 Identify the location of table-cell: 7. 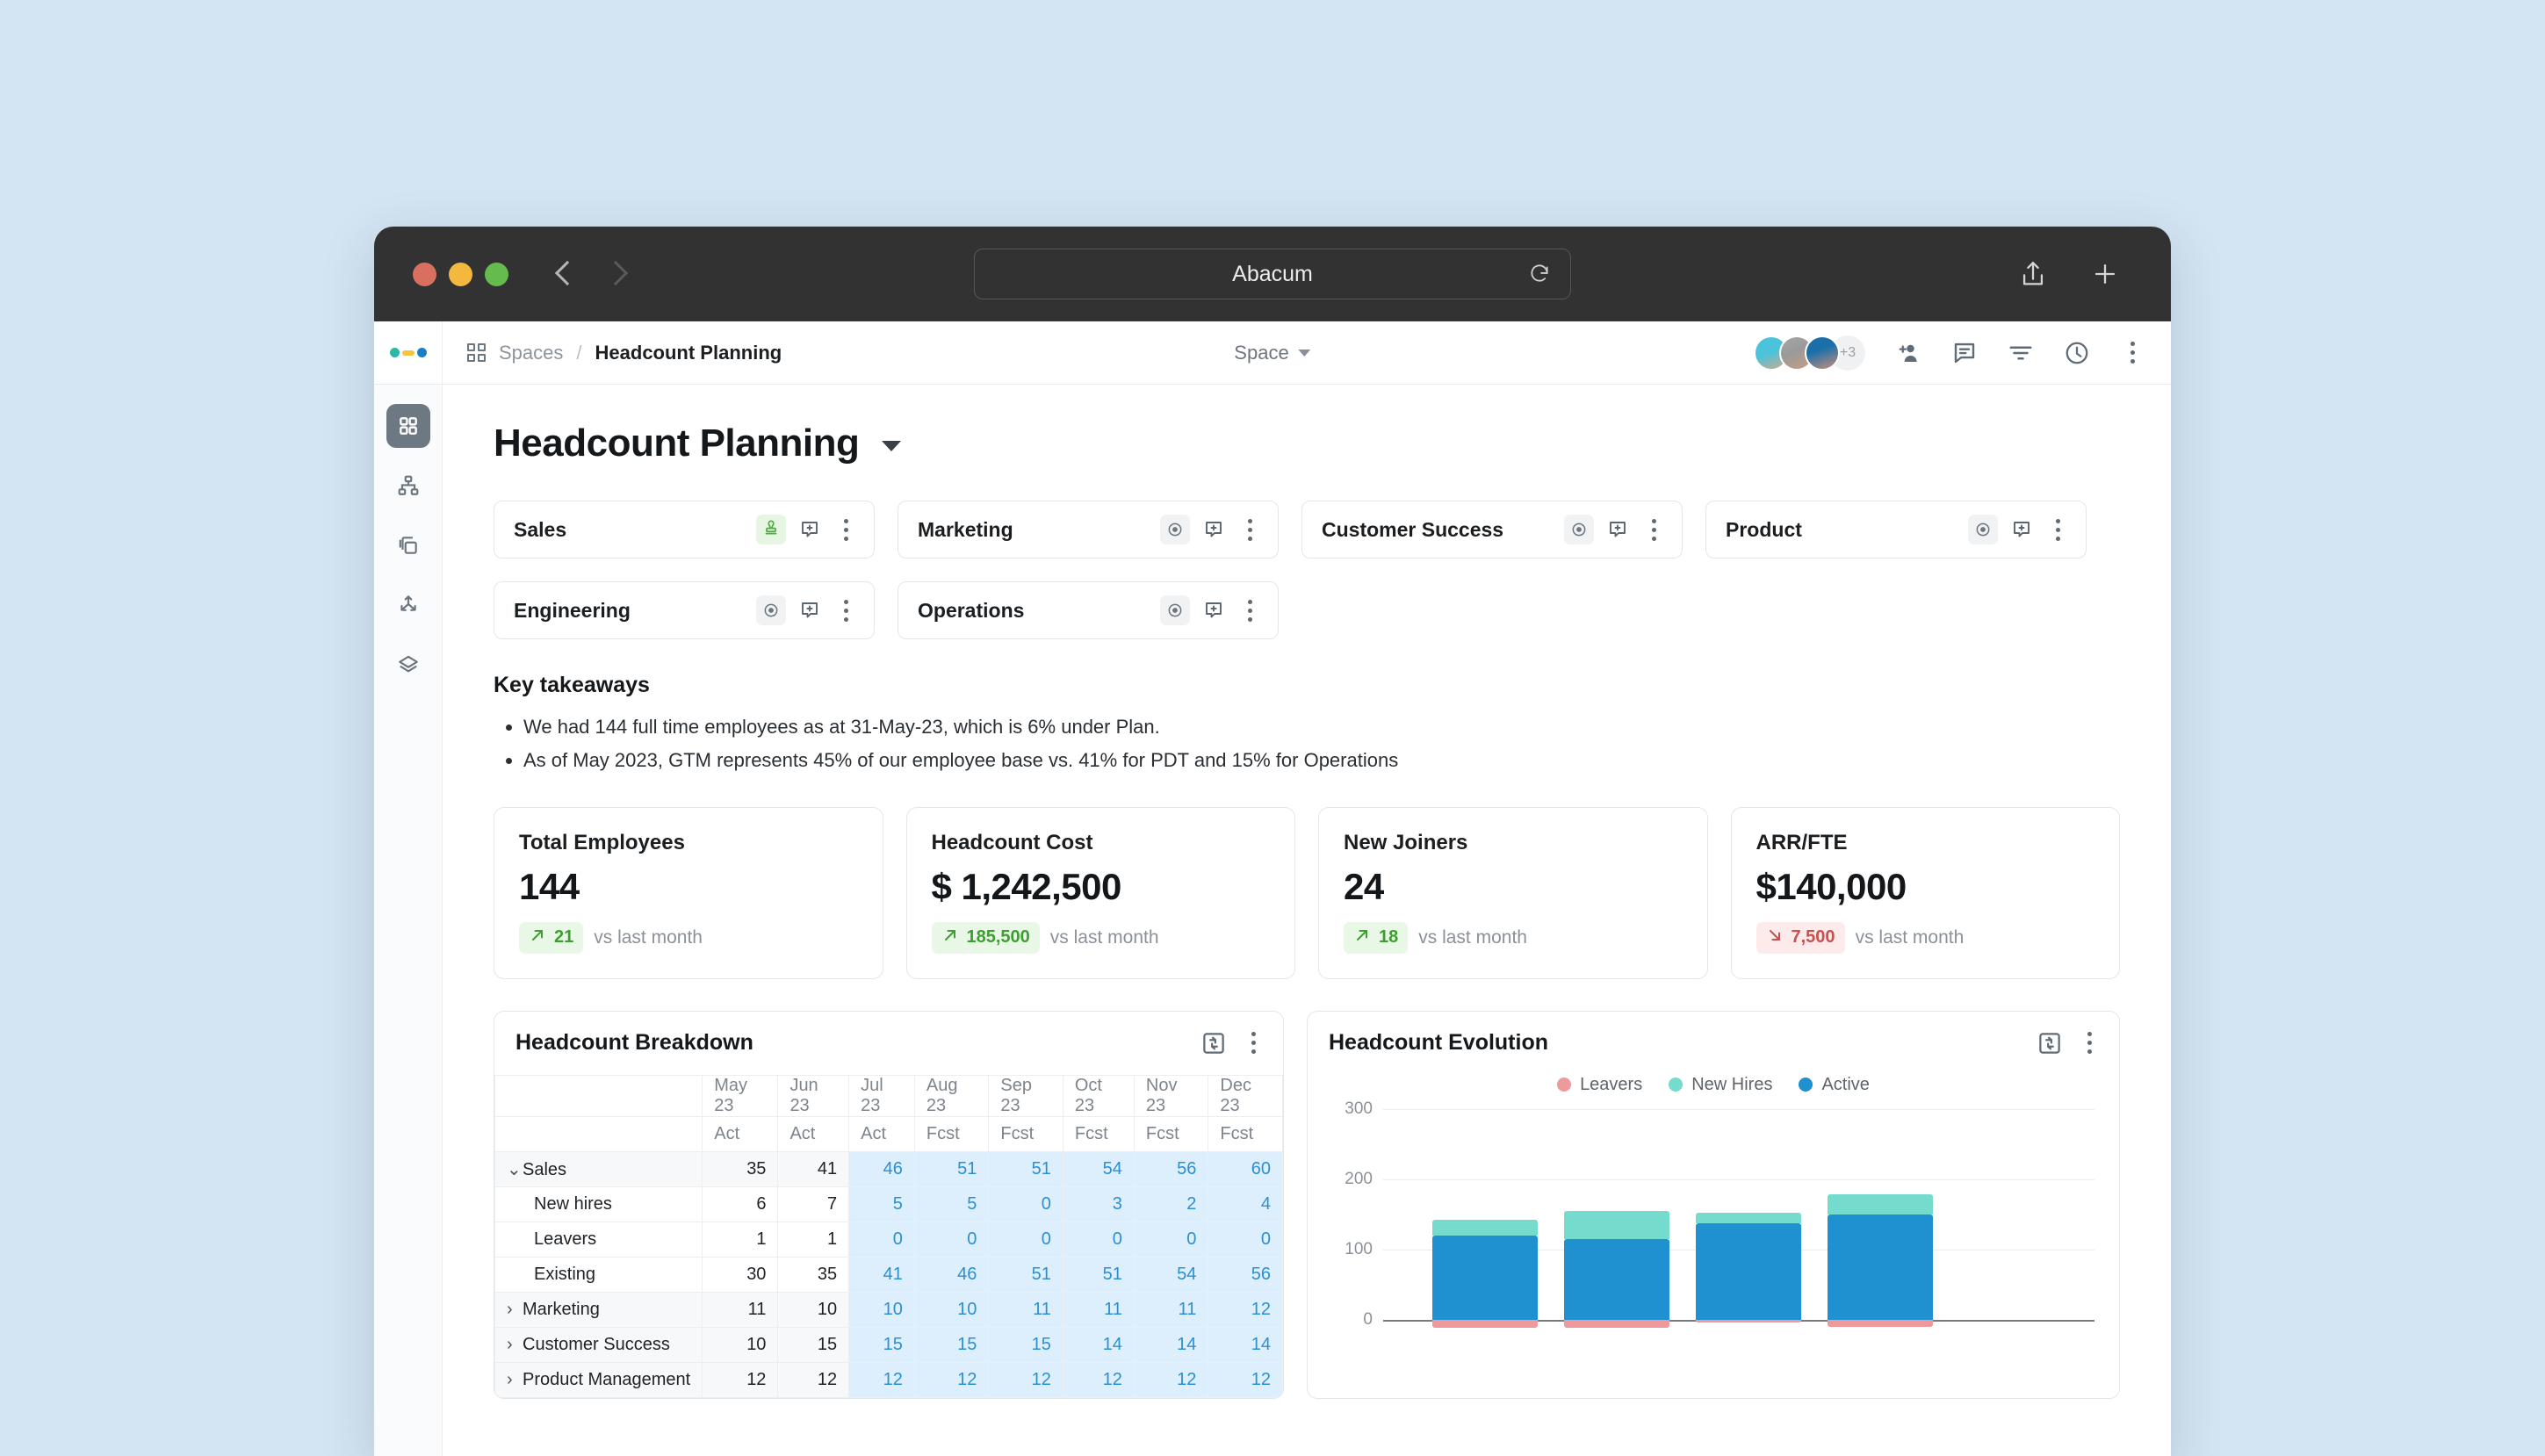
(813, 1204).